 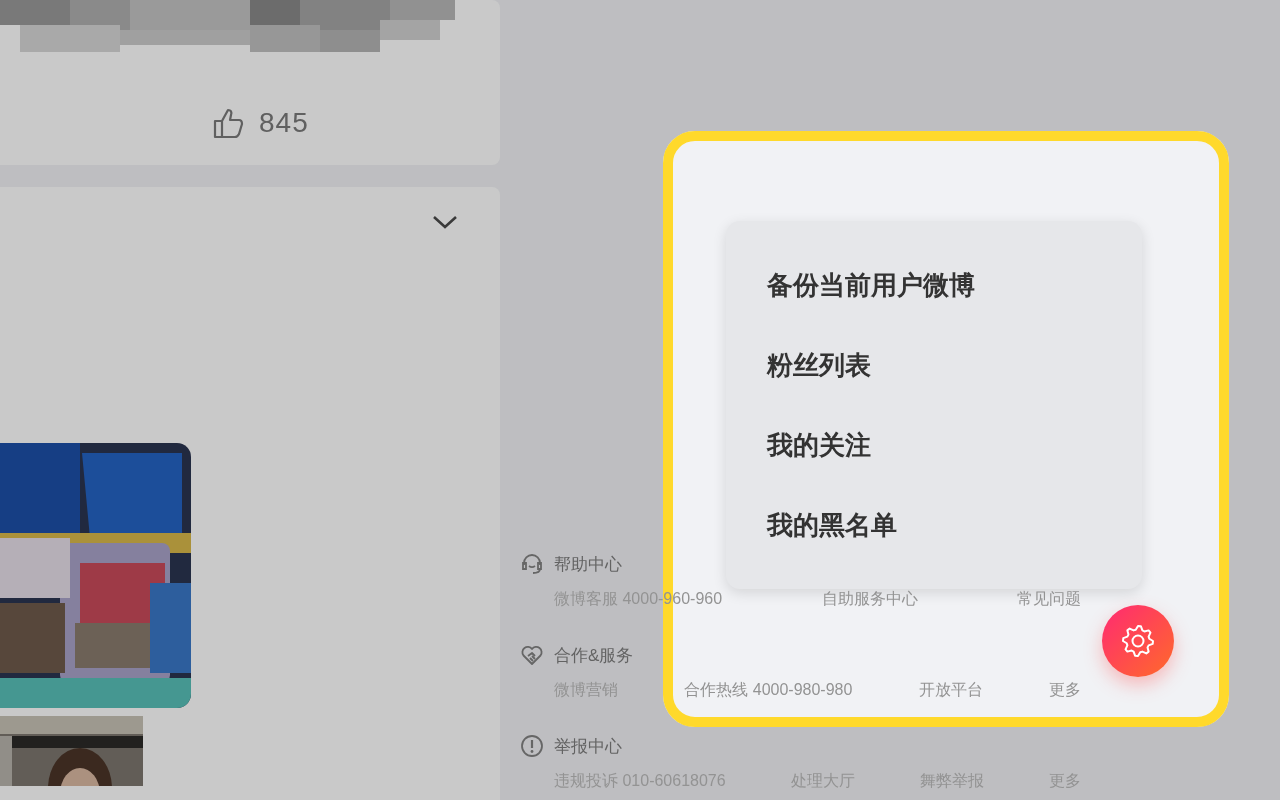 I want to click on footer-link: 常见问题, so click(x=1049, y=599).